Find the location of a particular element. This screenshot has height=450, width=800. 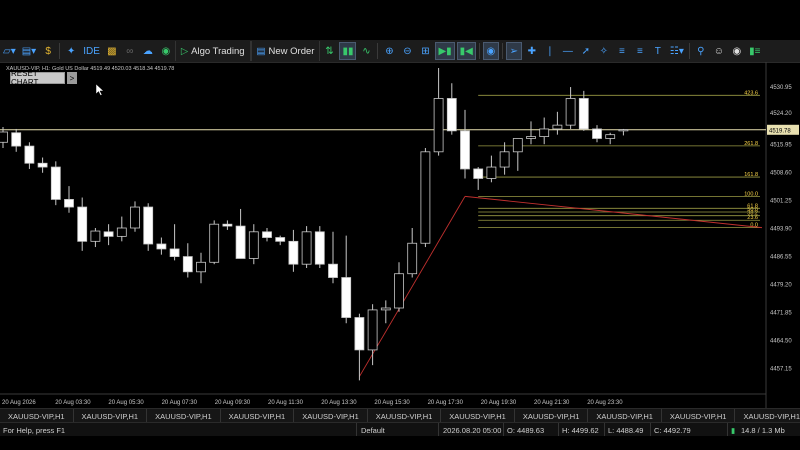

fib-level-label: 0.0 is located at coordinates (754, 226).